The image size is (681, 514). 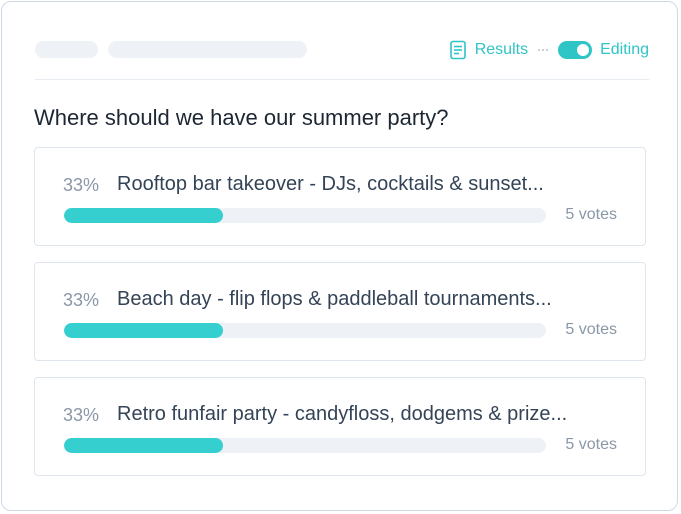 I want to click on results-button: Results, so click(x=488, y=50).